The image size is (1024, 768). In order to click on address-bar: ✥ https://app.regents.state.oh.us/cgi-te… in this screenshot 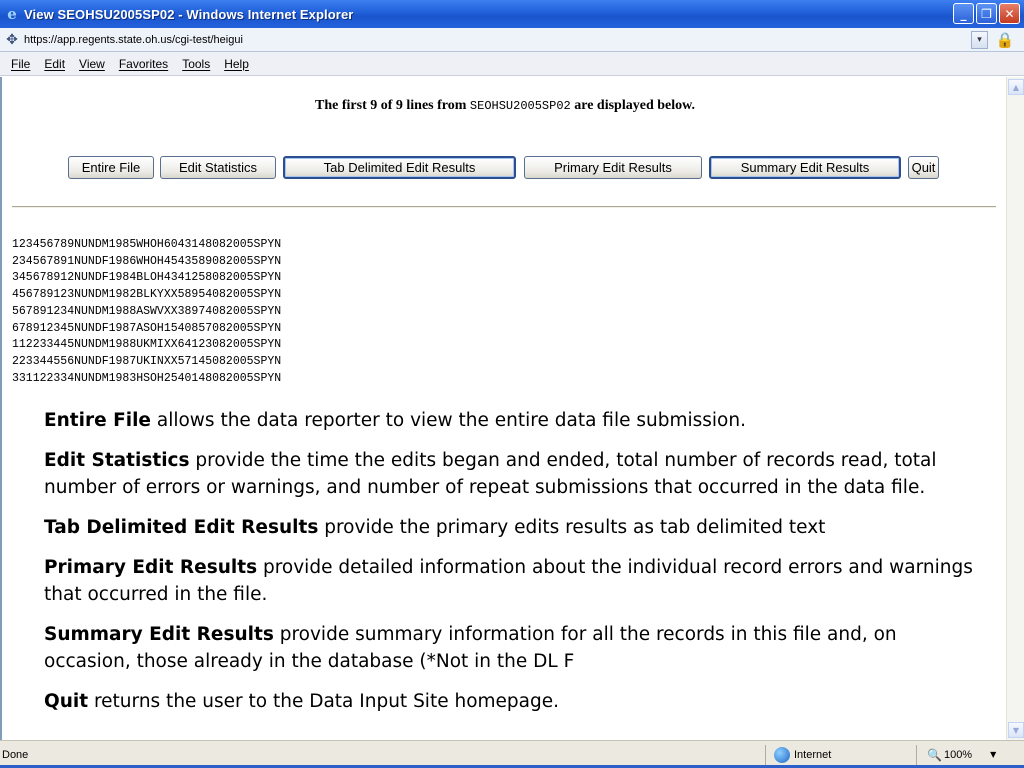, I will do `click(512, 40)`.